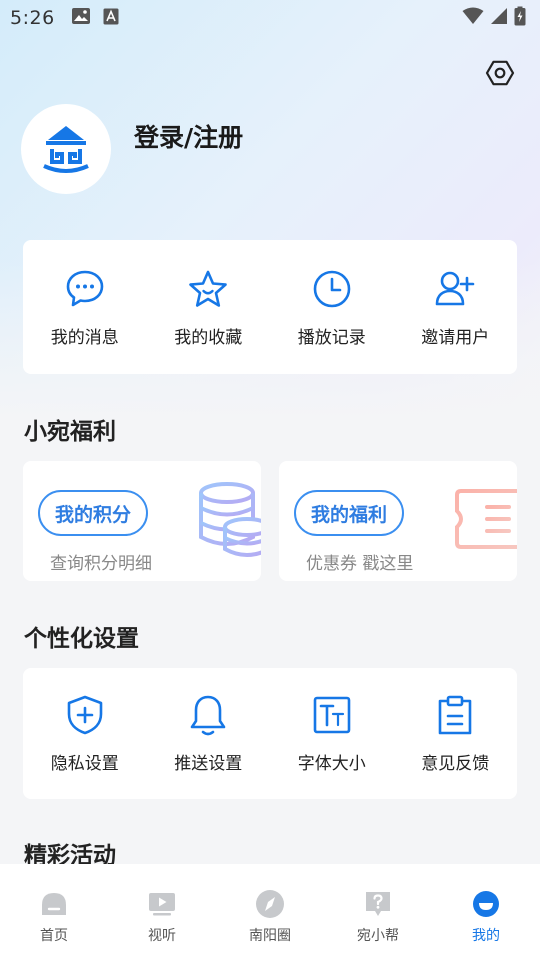 The image size is (540, 960). Describe the element at coordinates (81, 18) in the screenshot. I see `gallery-notification-icon` at that location.